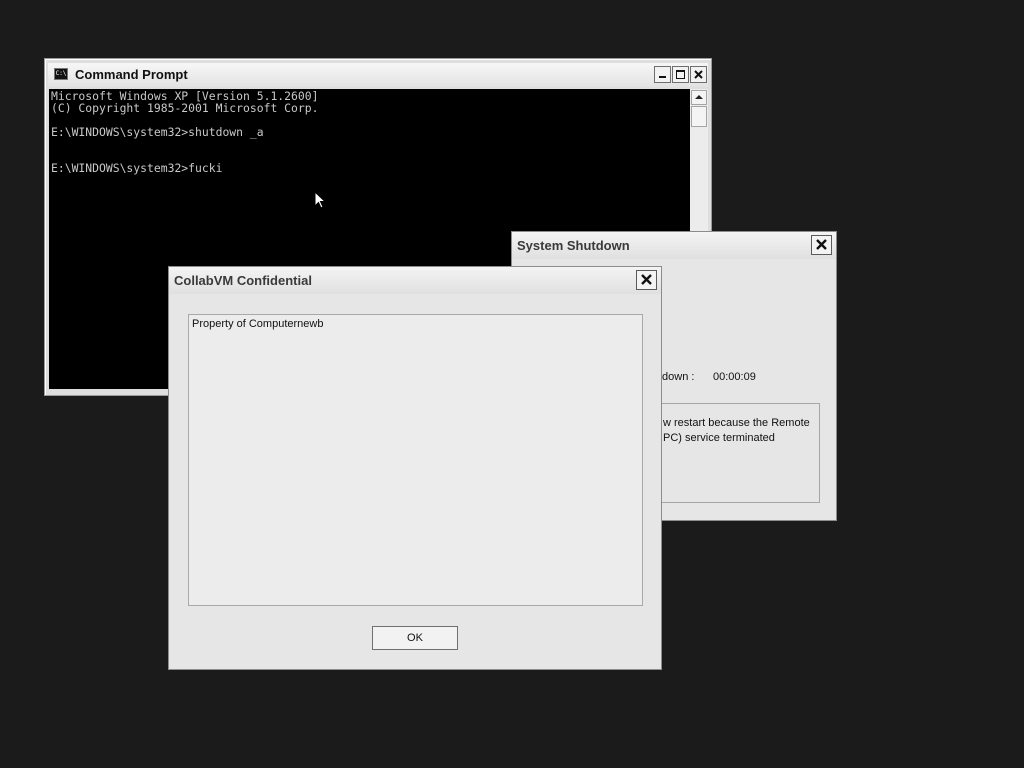 This screenshot has height=768, width=1024. I want to click on message-text: Property of Computernewb, so click(258, 324).